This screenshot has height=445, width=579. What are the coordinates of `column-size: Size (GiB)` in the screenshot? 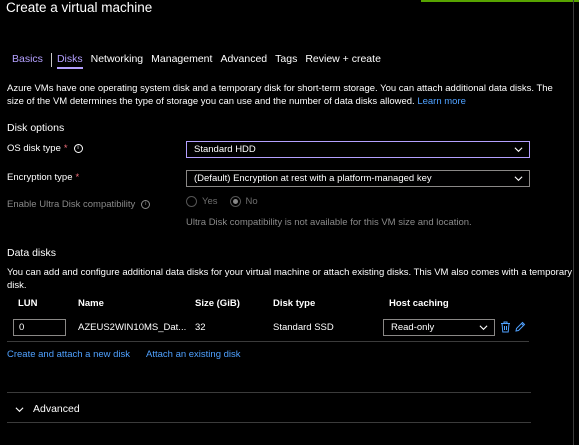 It's located at (217, 303).